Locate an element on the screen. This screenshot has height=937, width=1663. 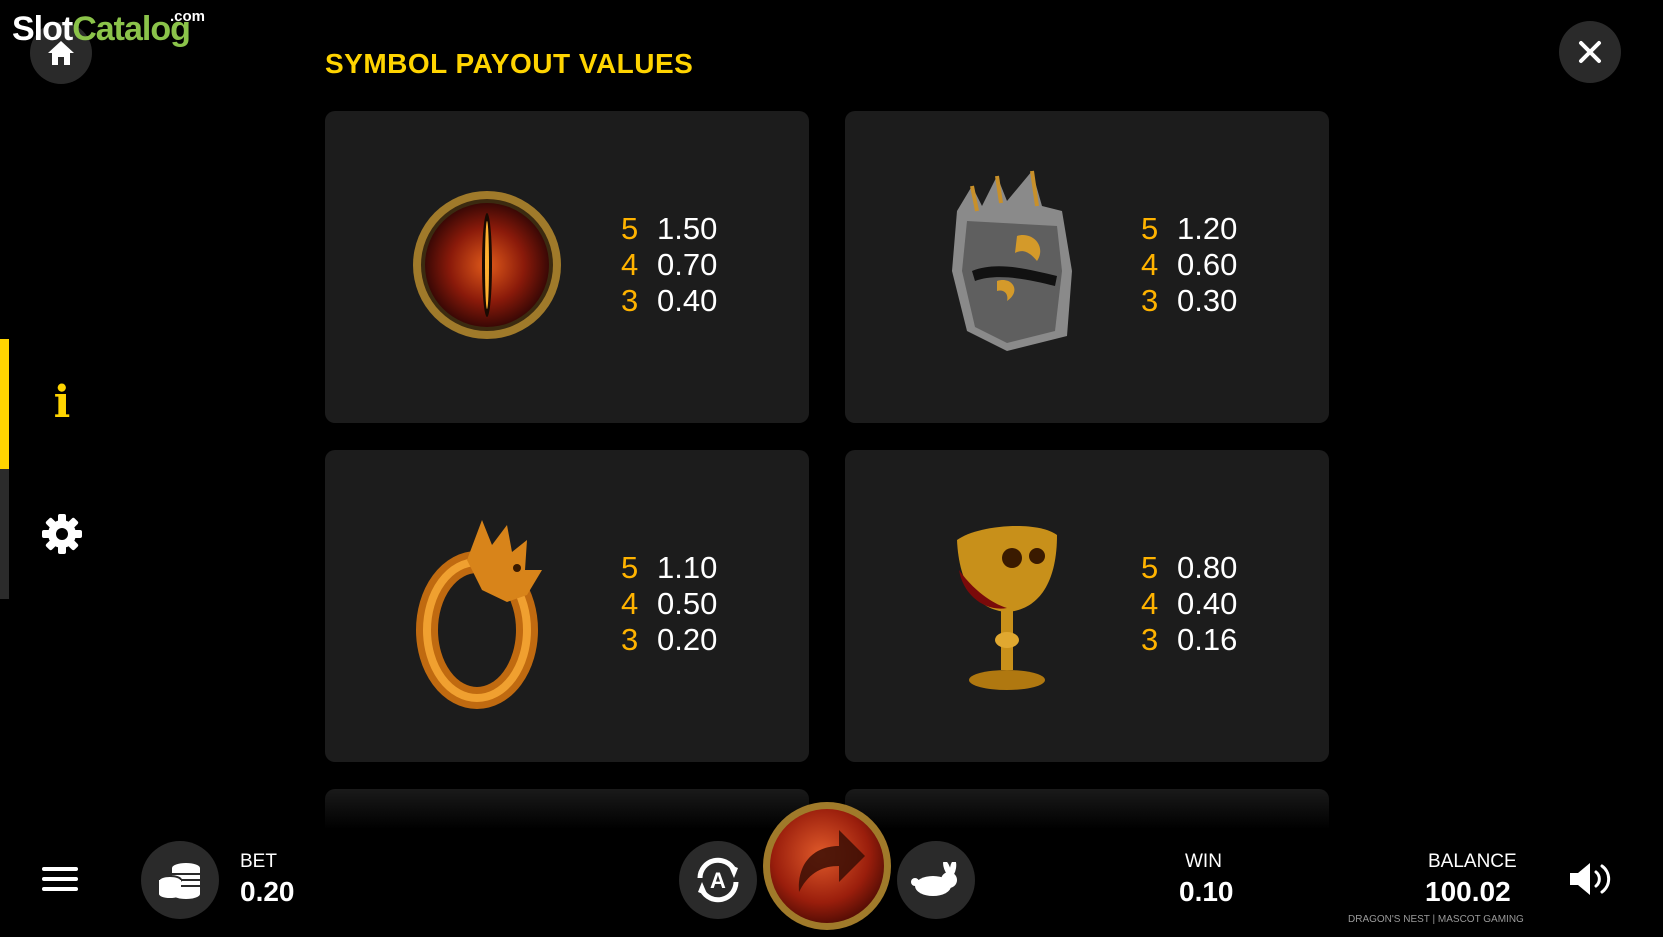
balance-value: 100.02 is located at coordinates (1468, 891).